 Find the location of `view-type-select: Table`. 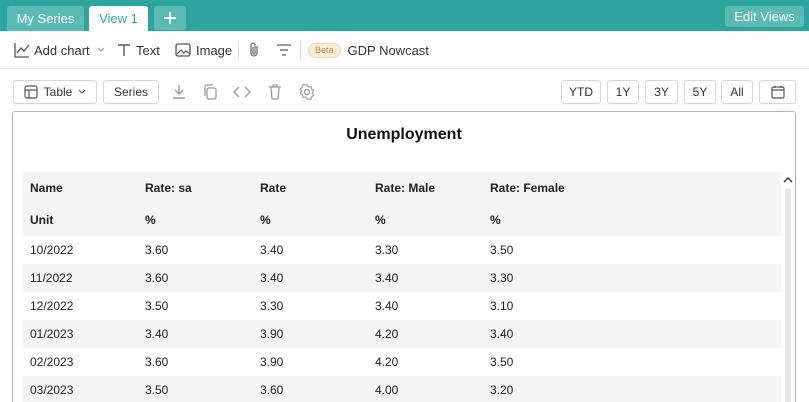

view-type-select: Table is located at coordinates (55, 92).